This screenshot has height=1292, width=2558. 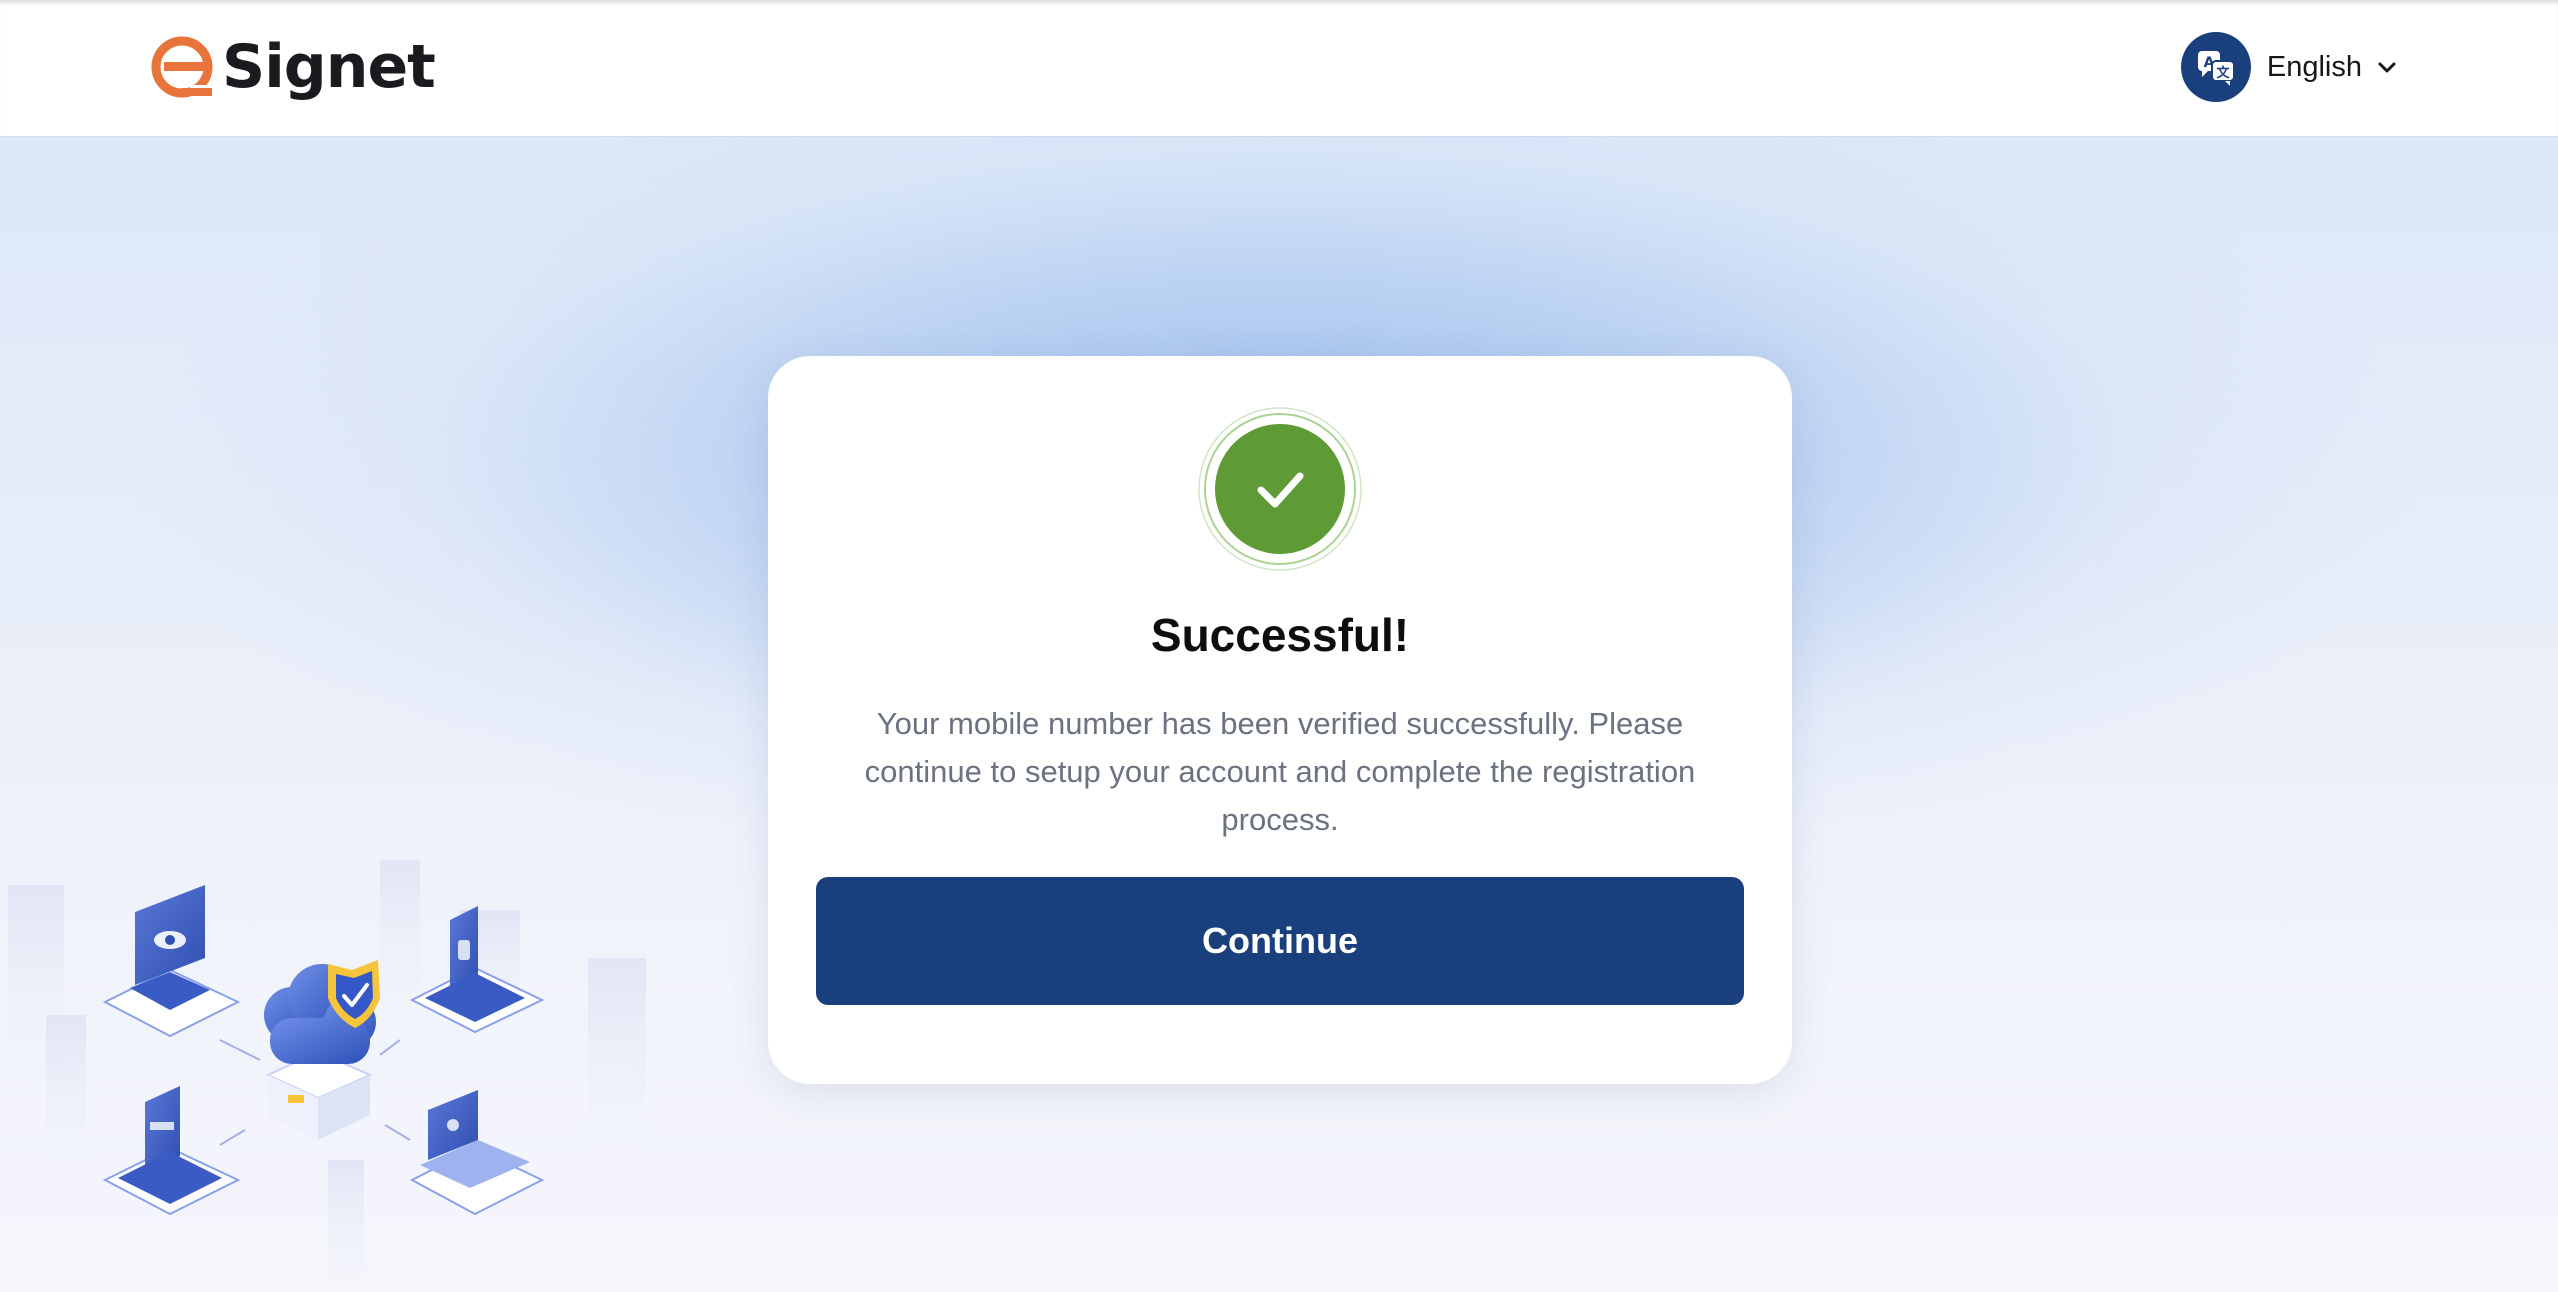 I want to click on continue-button: Continue, so click(x=1280, y=941).